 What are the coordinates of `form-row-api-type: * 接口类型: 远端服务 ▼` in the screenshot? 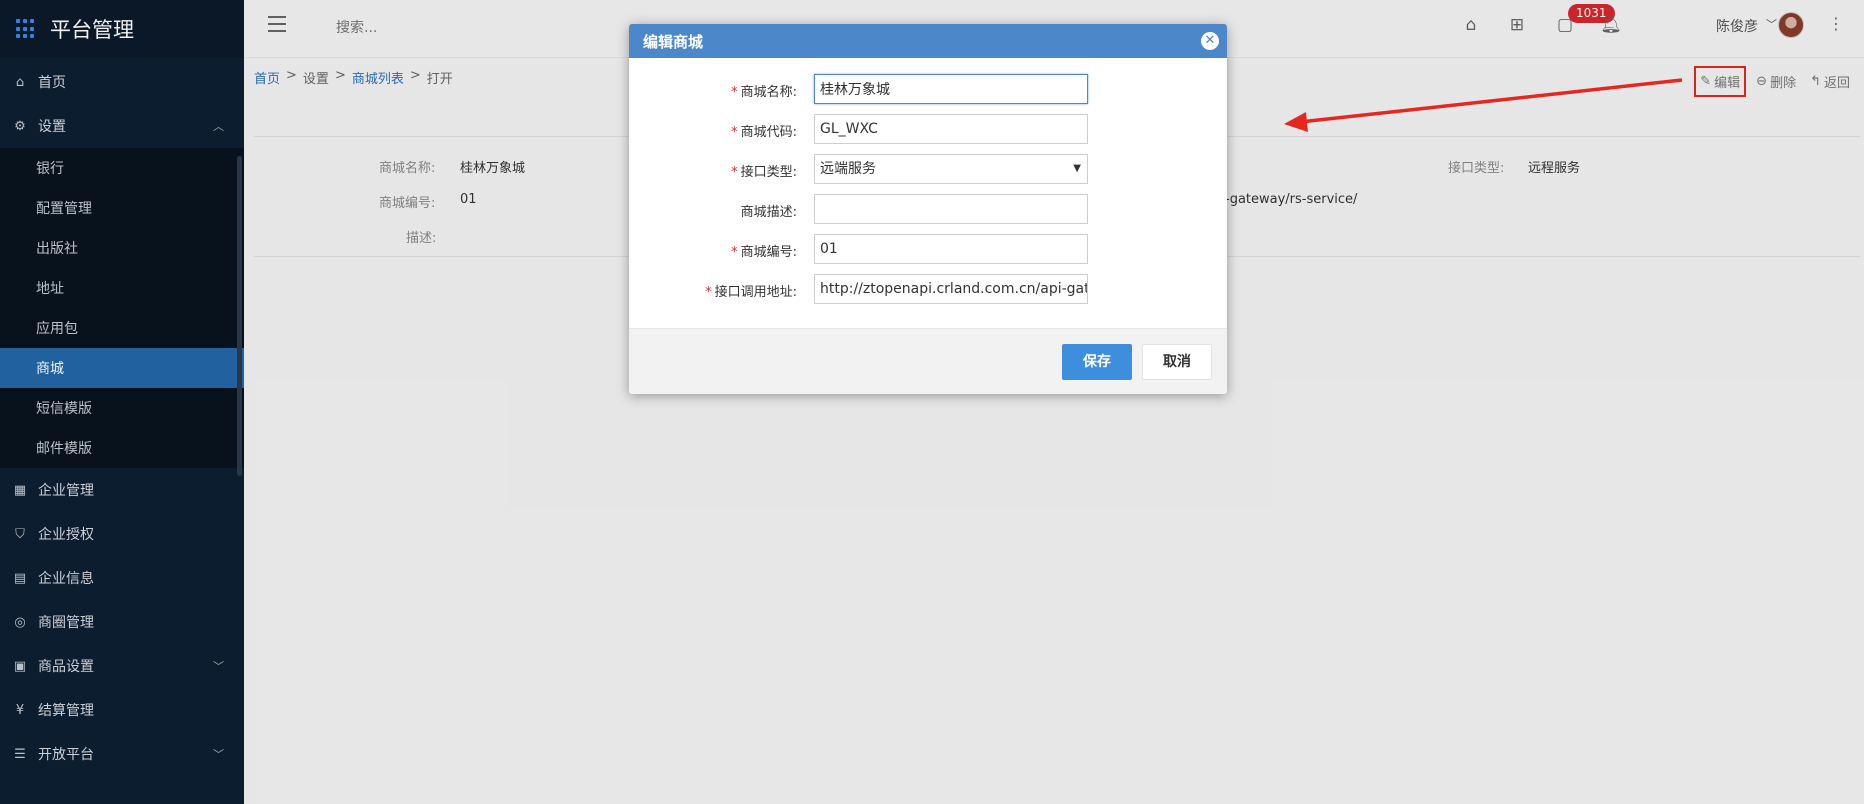 It's located at (928, 170).